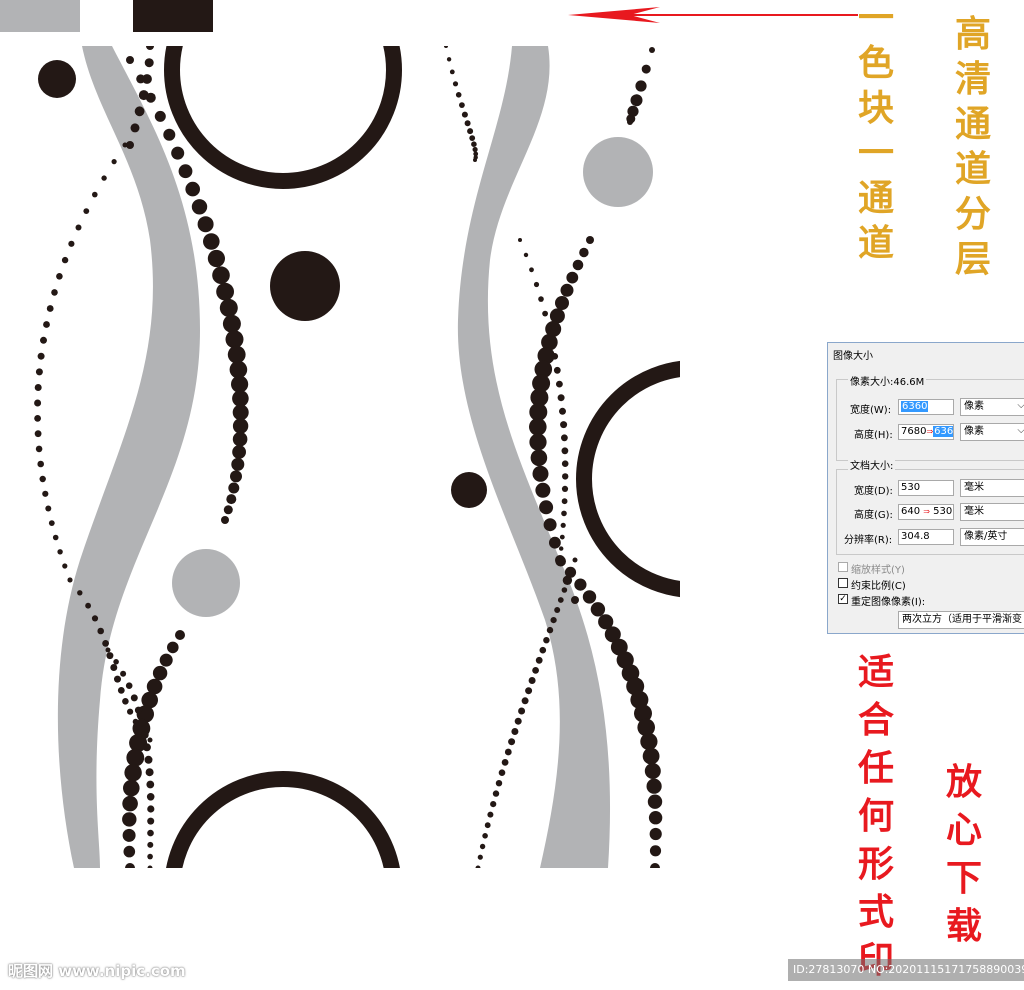 The width and height of the screenshot is (1024, 990). I want to click on download-note: 放 心 下 载, so click(964, 854).